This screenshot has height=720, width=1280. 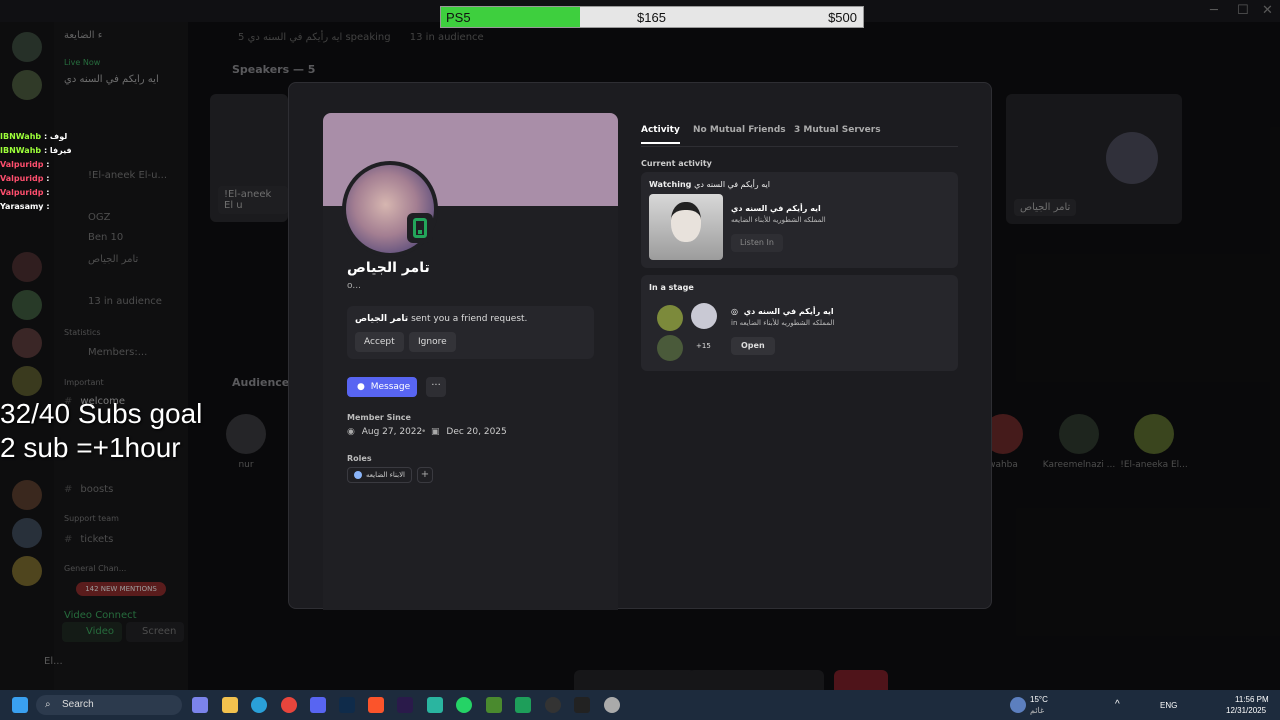 What do you see at coordinates (757, 243) in the screenshot?
I see `listen-in-button: Listen In` at bounding box center [757, 243].